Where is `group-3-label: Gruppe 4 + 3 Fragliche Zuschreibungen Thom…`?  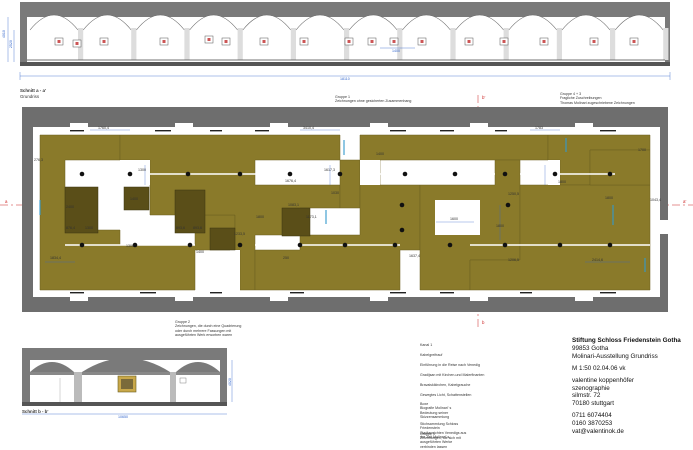 group-3-label: Gruppe 4 + 3 Fragliche Zuschreibungen Thom… is located at coordinates (597, 98).